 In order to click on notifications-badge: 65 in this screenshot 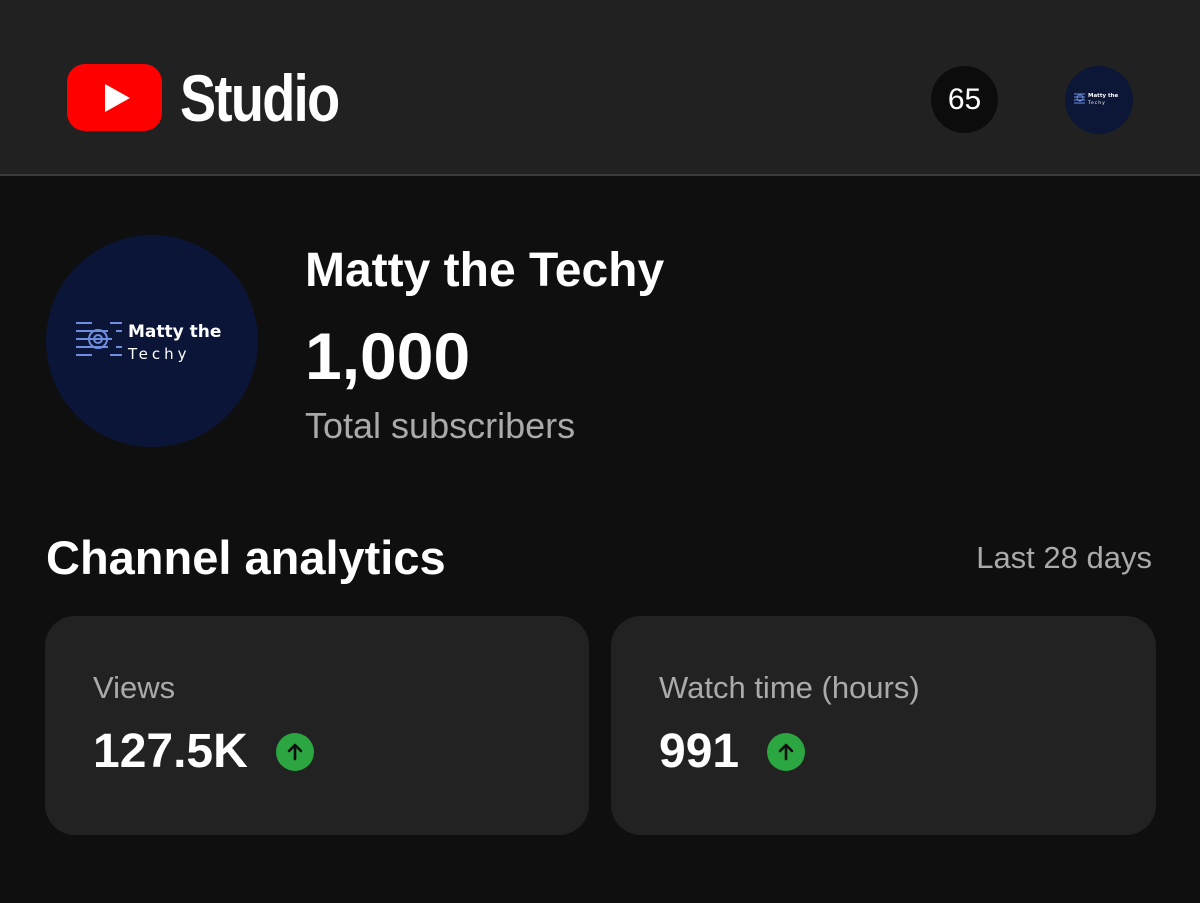, I will do `click(964, 99)`.